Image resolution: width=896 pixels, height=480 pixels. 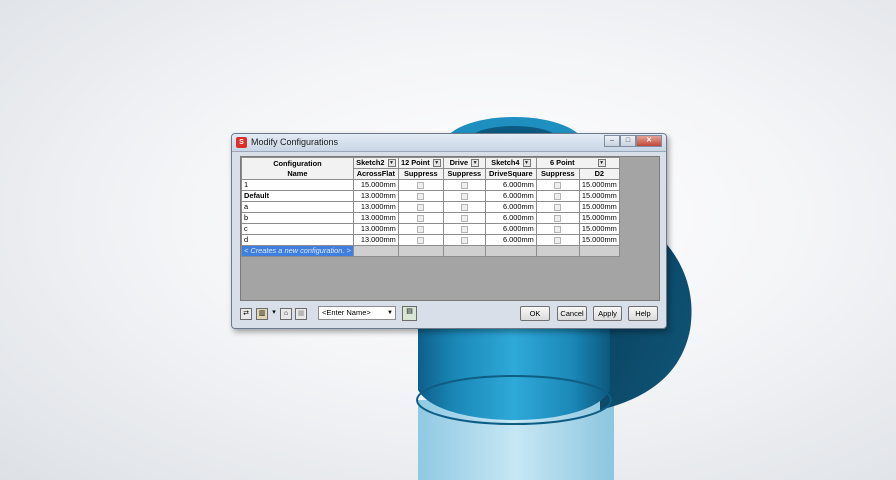 I want to click on across-flat-cell: 15.000mm, so click(x=375, y=185).